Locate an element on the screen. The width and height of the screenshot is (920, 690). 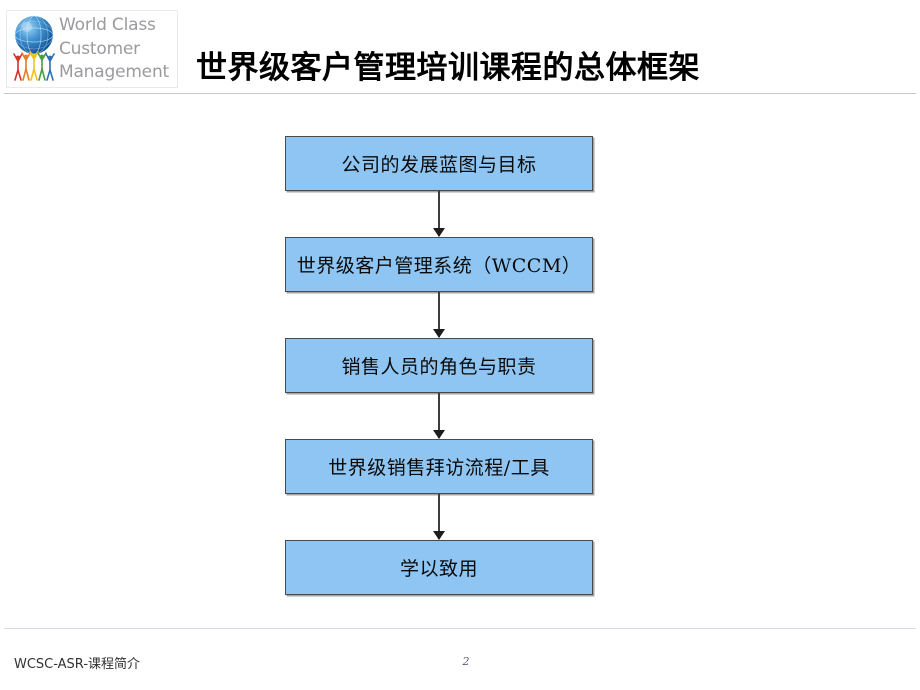
logo-wordmark-line-1: World Class is located at coordinates (107, 25).